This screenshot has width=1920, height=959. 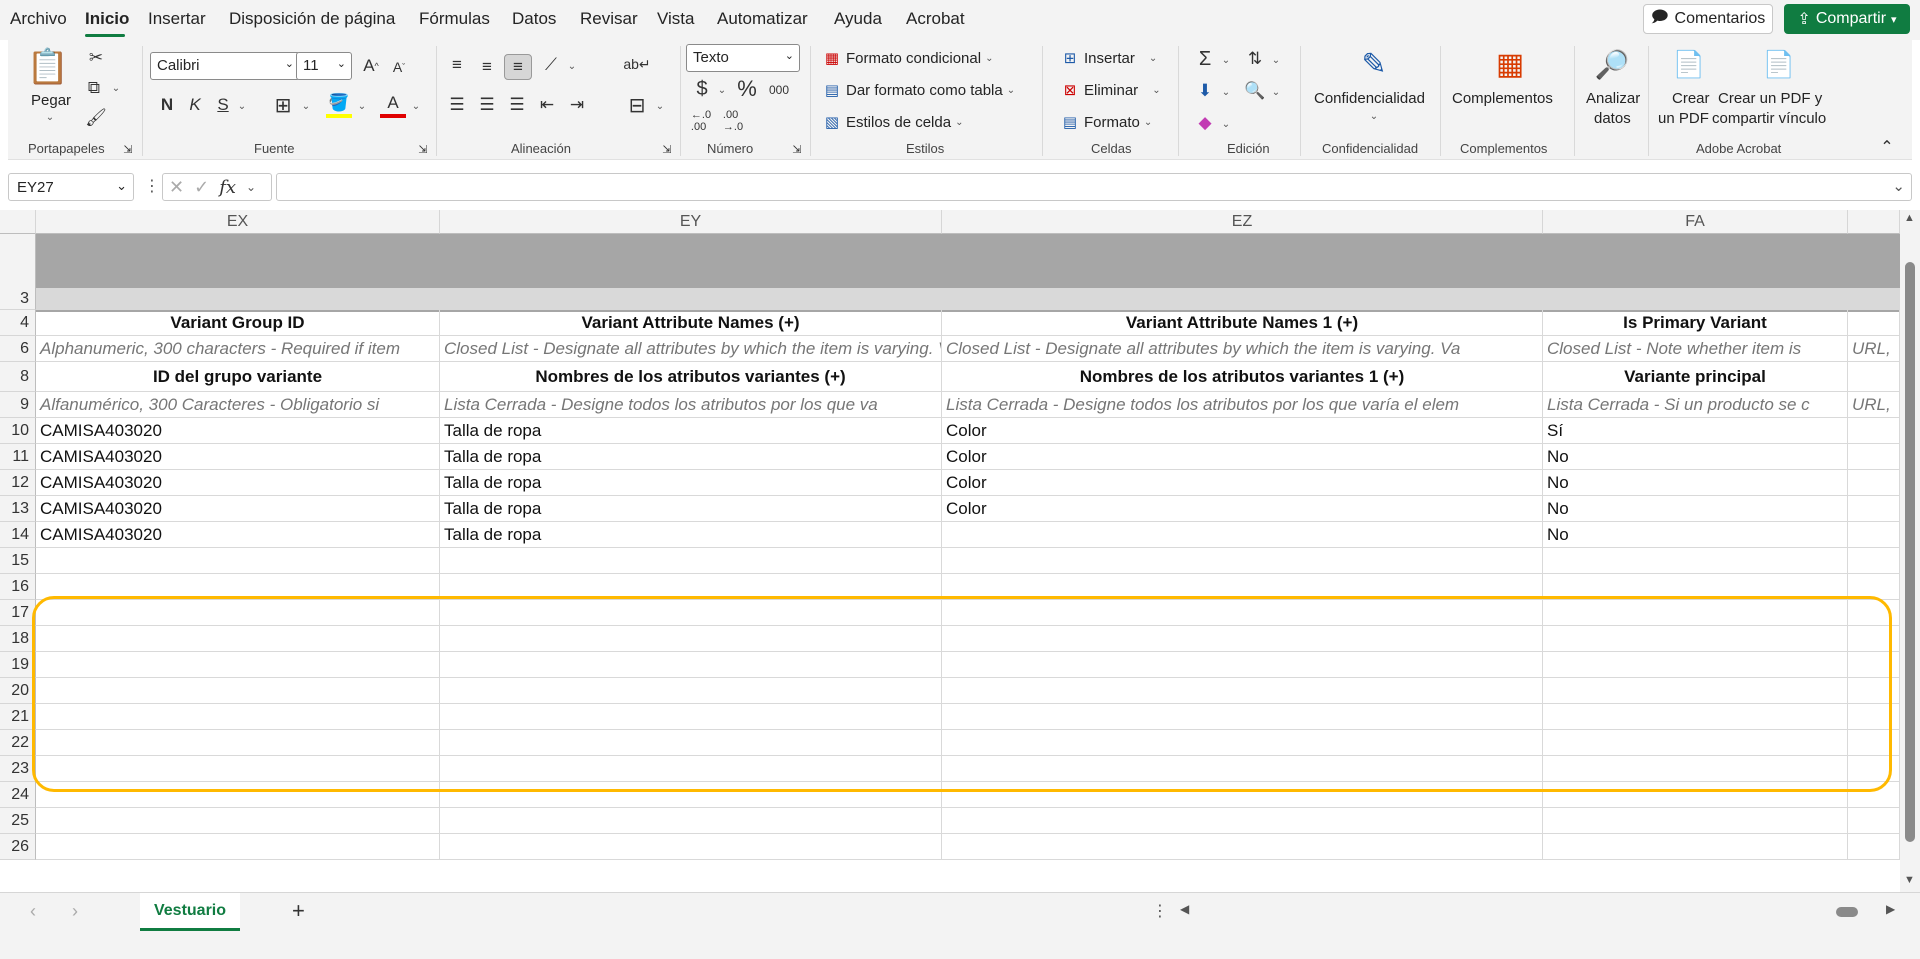 I want to click on share-button: ⇪ Compartir ▾, so click(x=1847, y=19).